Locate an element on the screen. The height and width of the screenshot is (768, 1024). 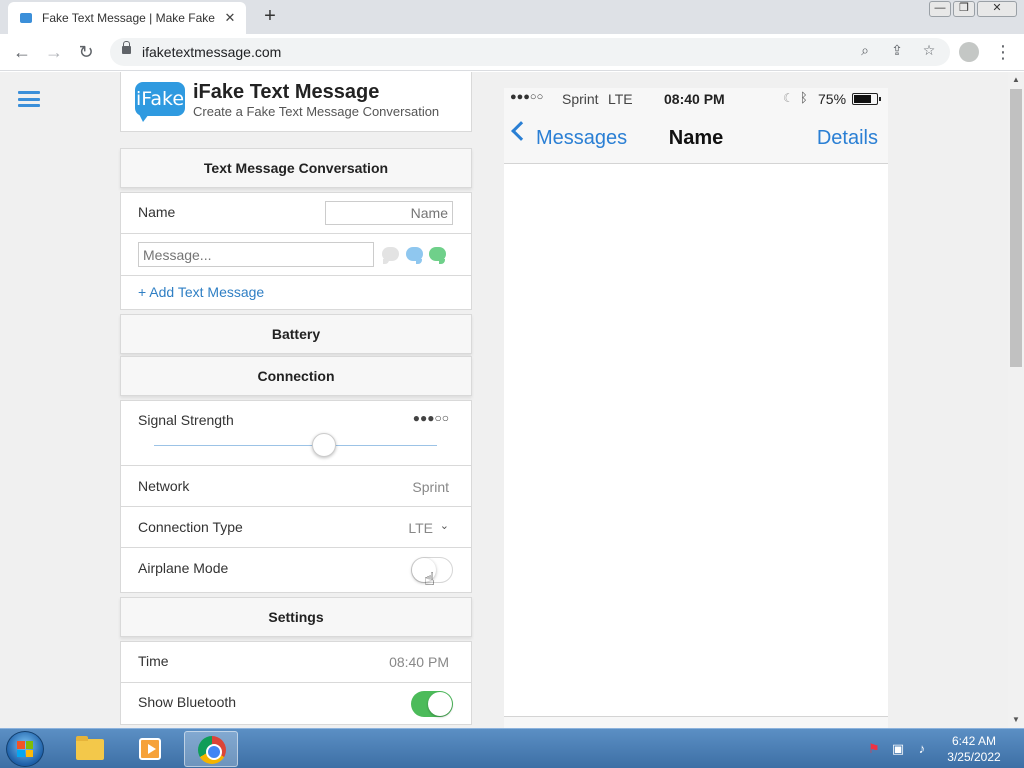
imessage-bubble-icon is located at coordinates (414, 255).